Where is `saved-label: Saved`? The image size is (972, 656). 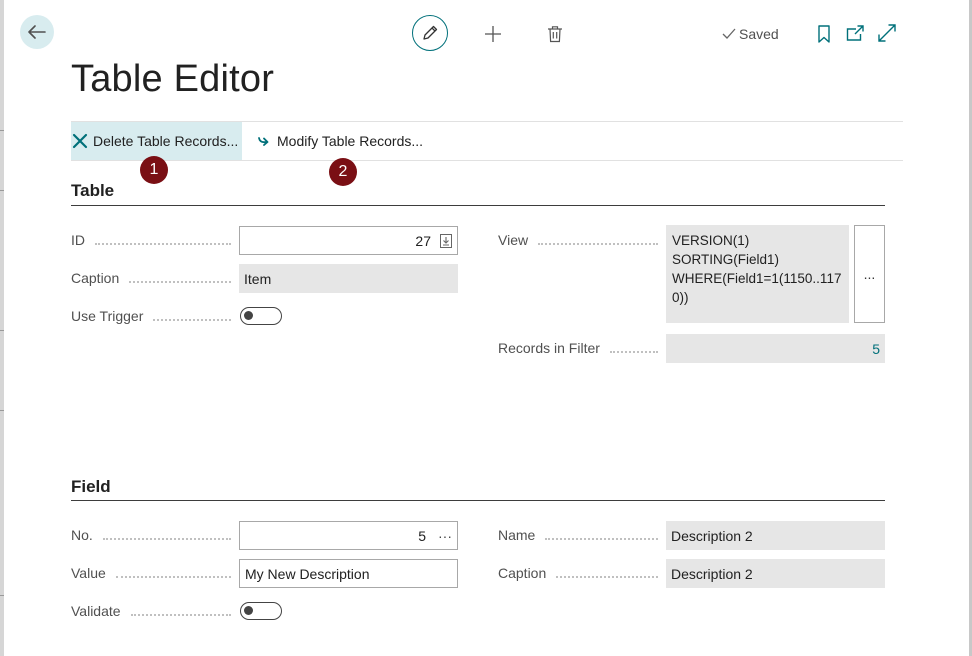 saved-label: Saved is located at coordinates (759, 34).